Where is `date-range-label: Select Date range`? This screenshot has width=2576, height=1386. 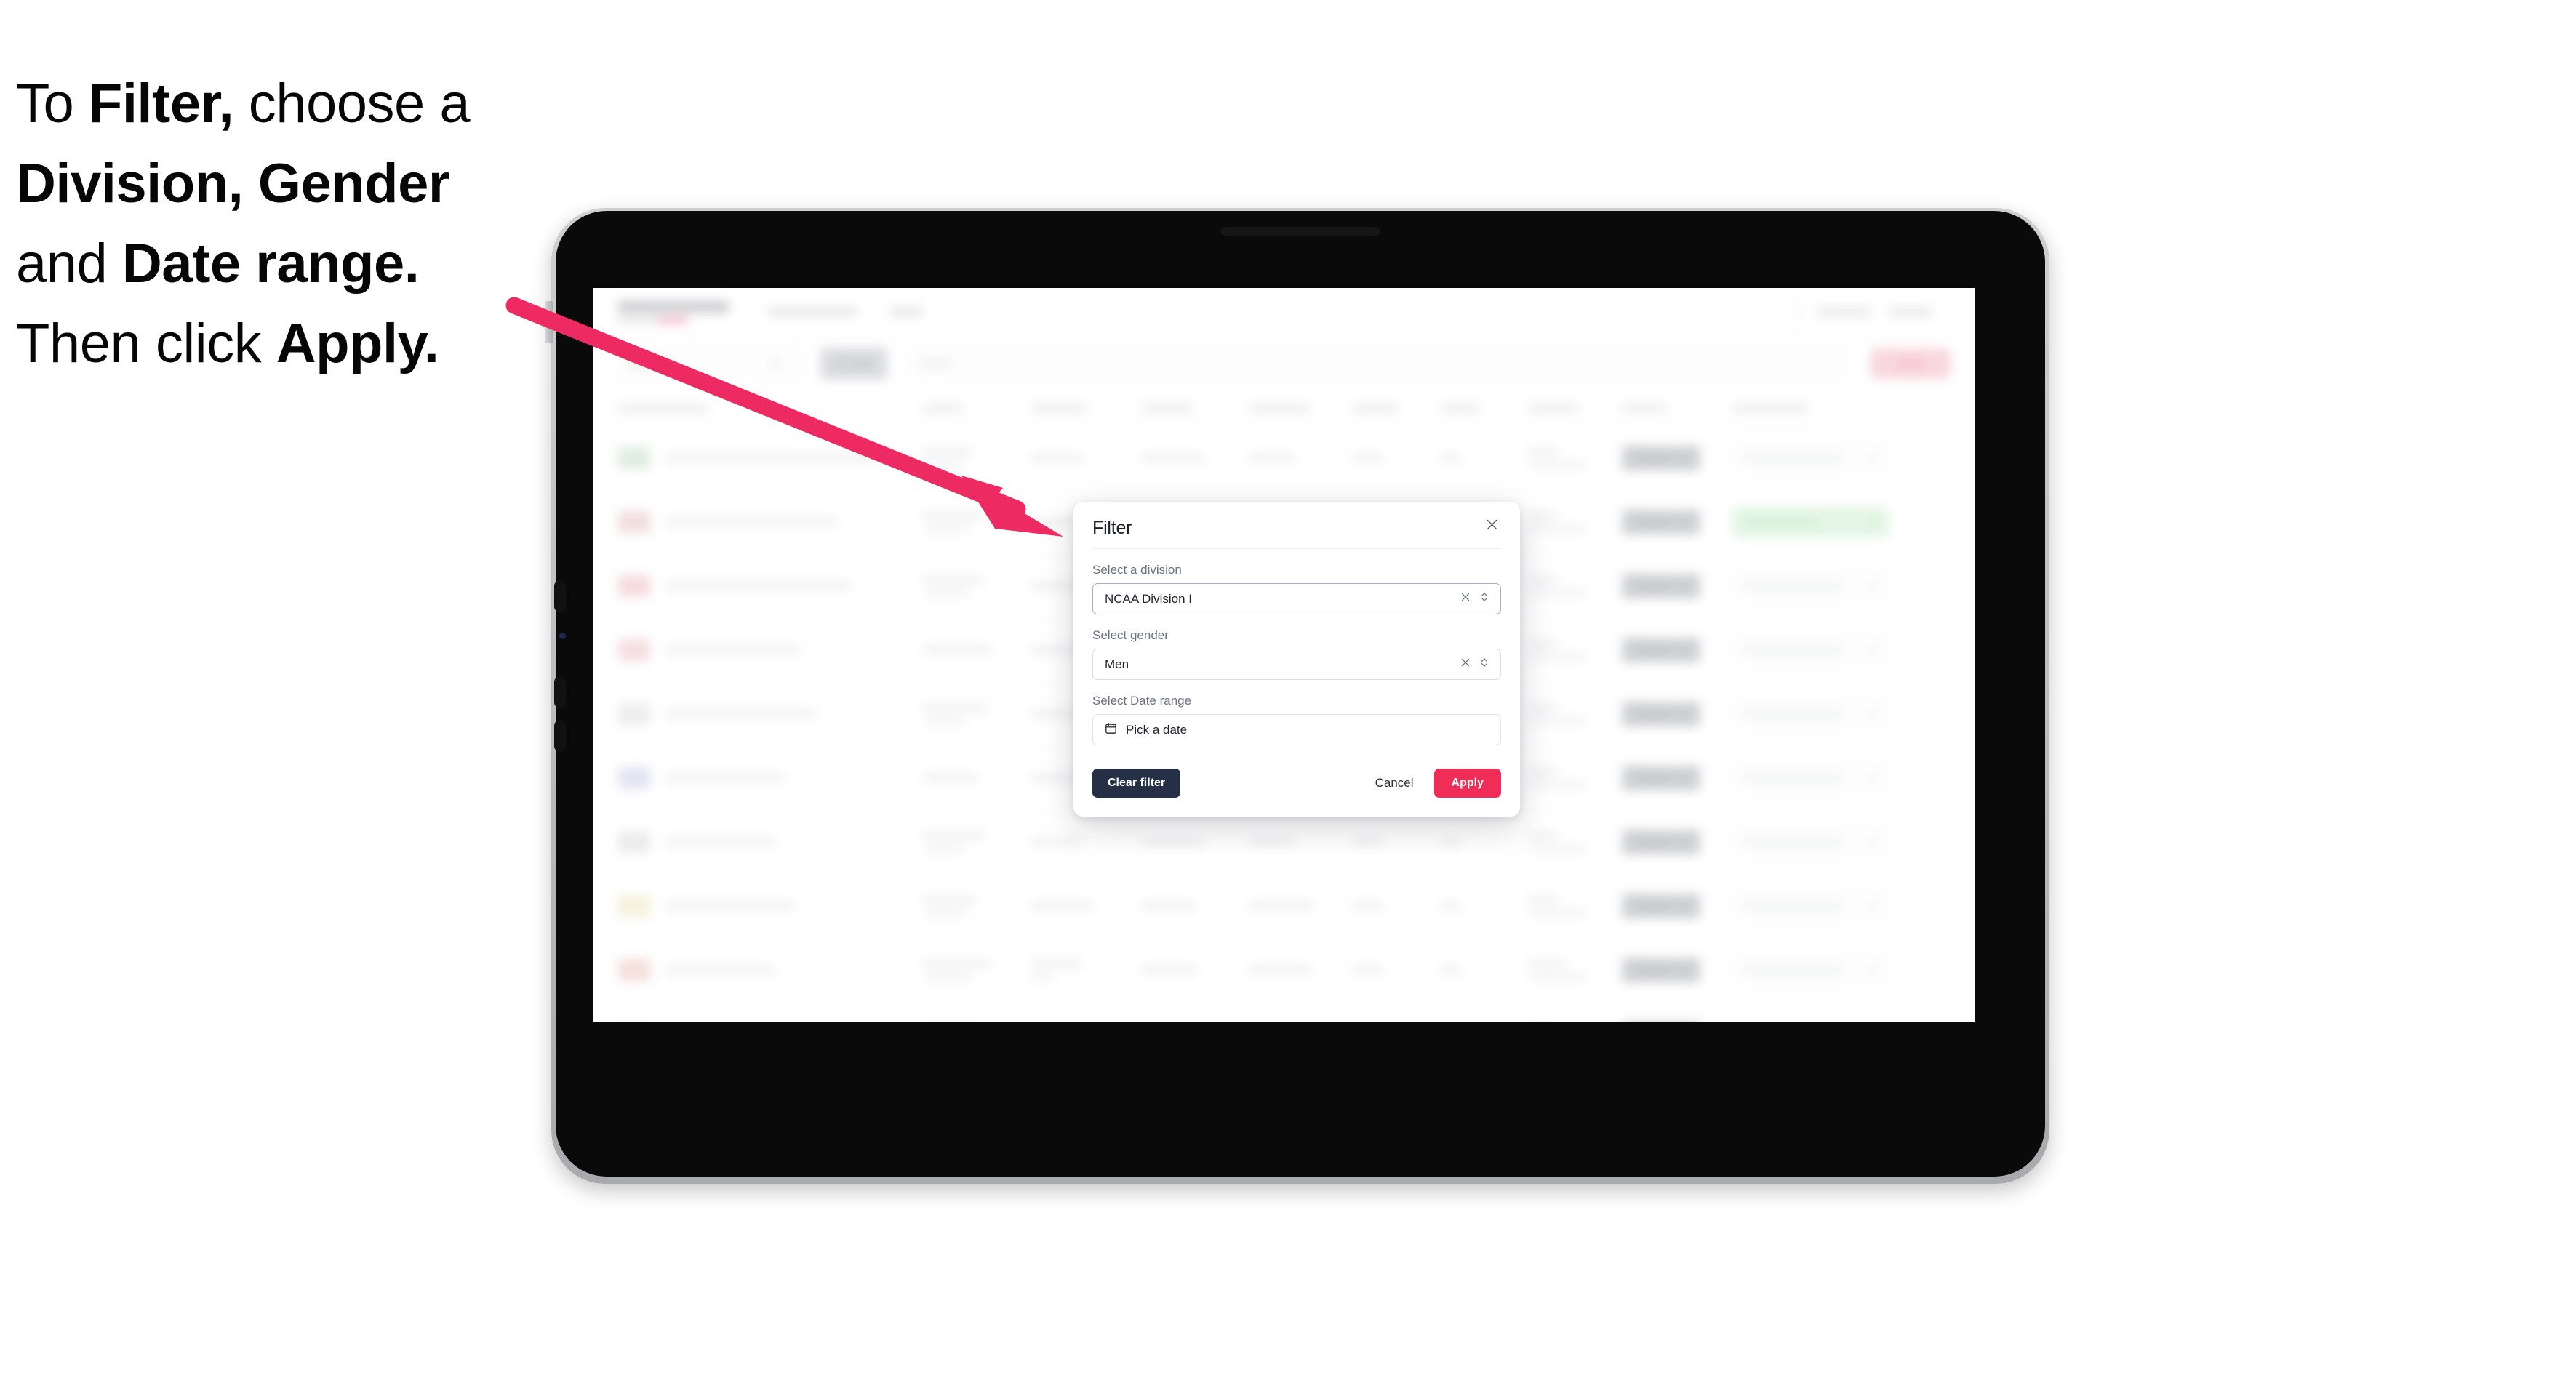 date-range-label: Select Date range is located at coordinates (1142, 701).